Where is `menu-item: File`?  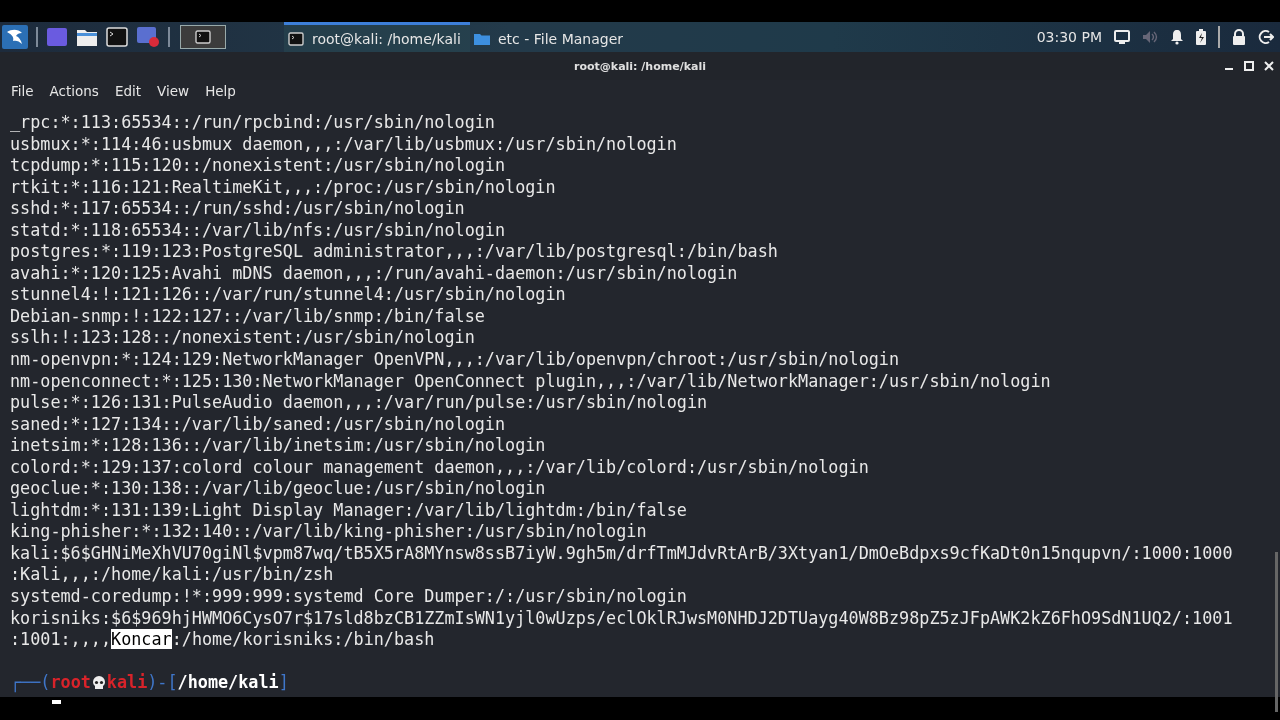
menu-item: File is located at coordinates (22, 91).